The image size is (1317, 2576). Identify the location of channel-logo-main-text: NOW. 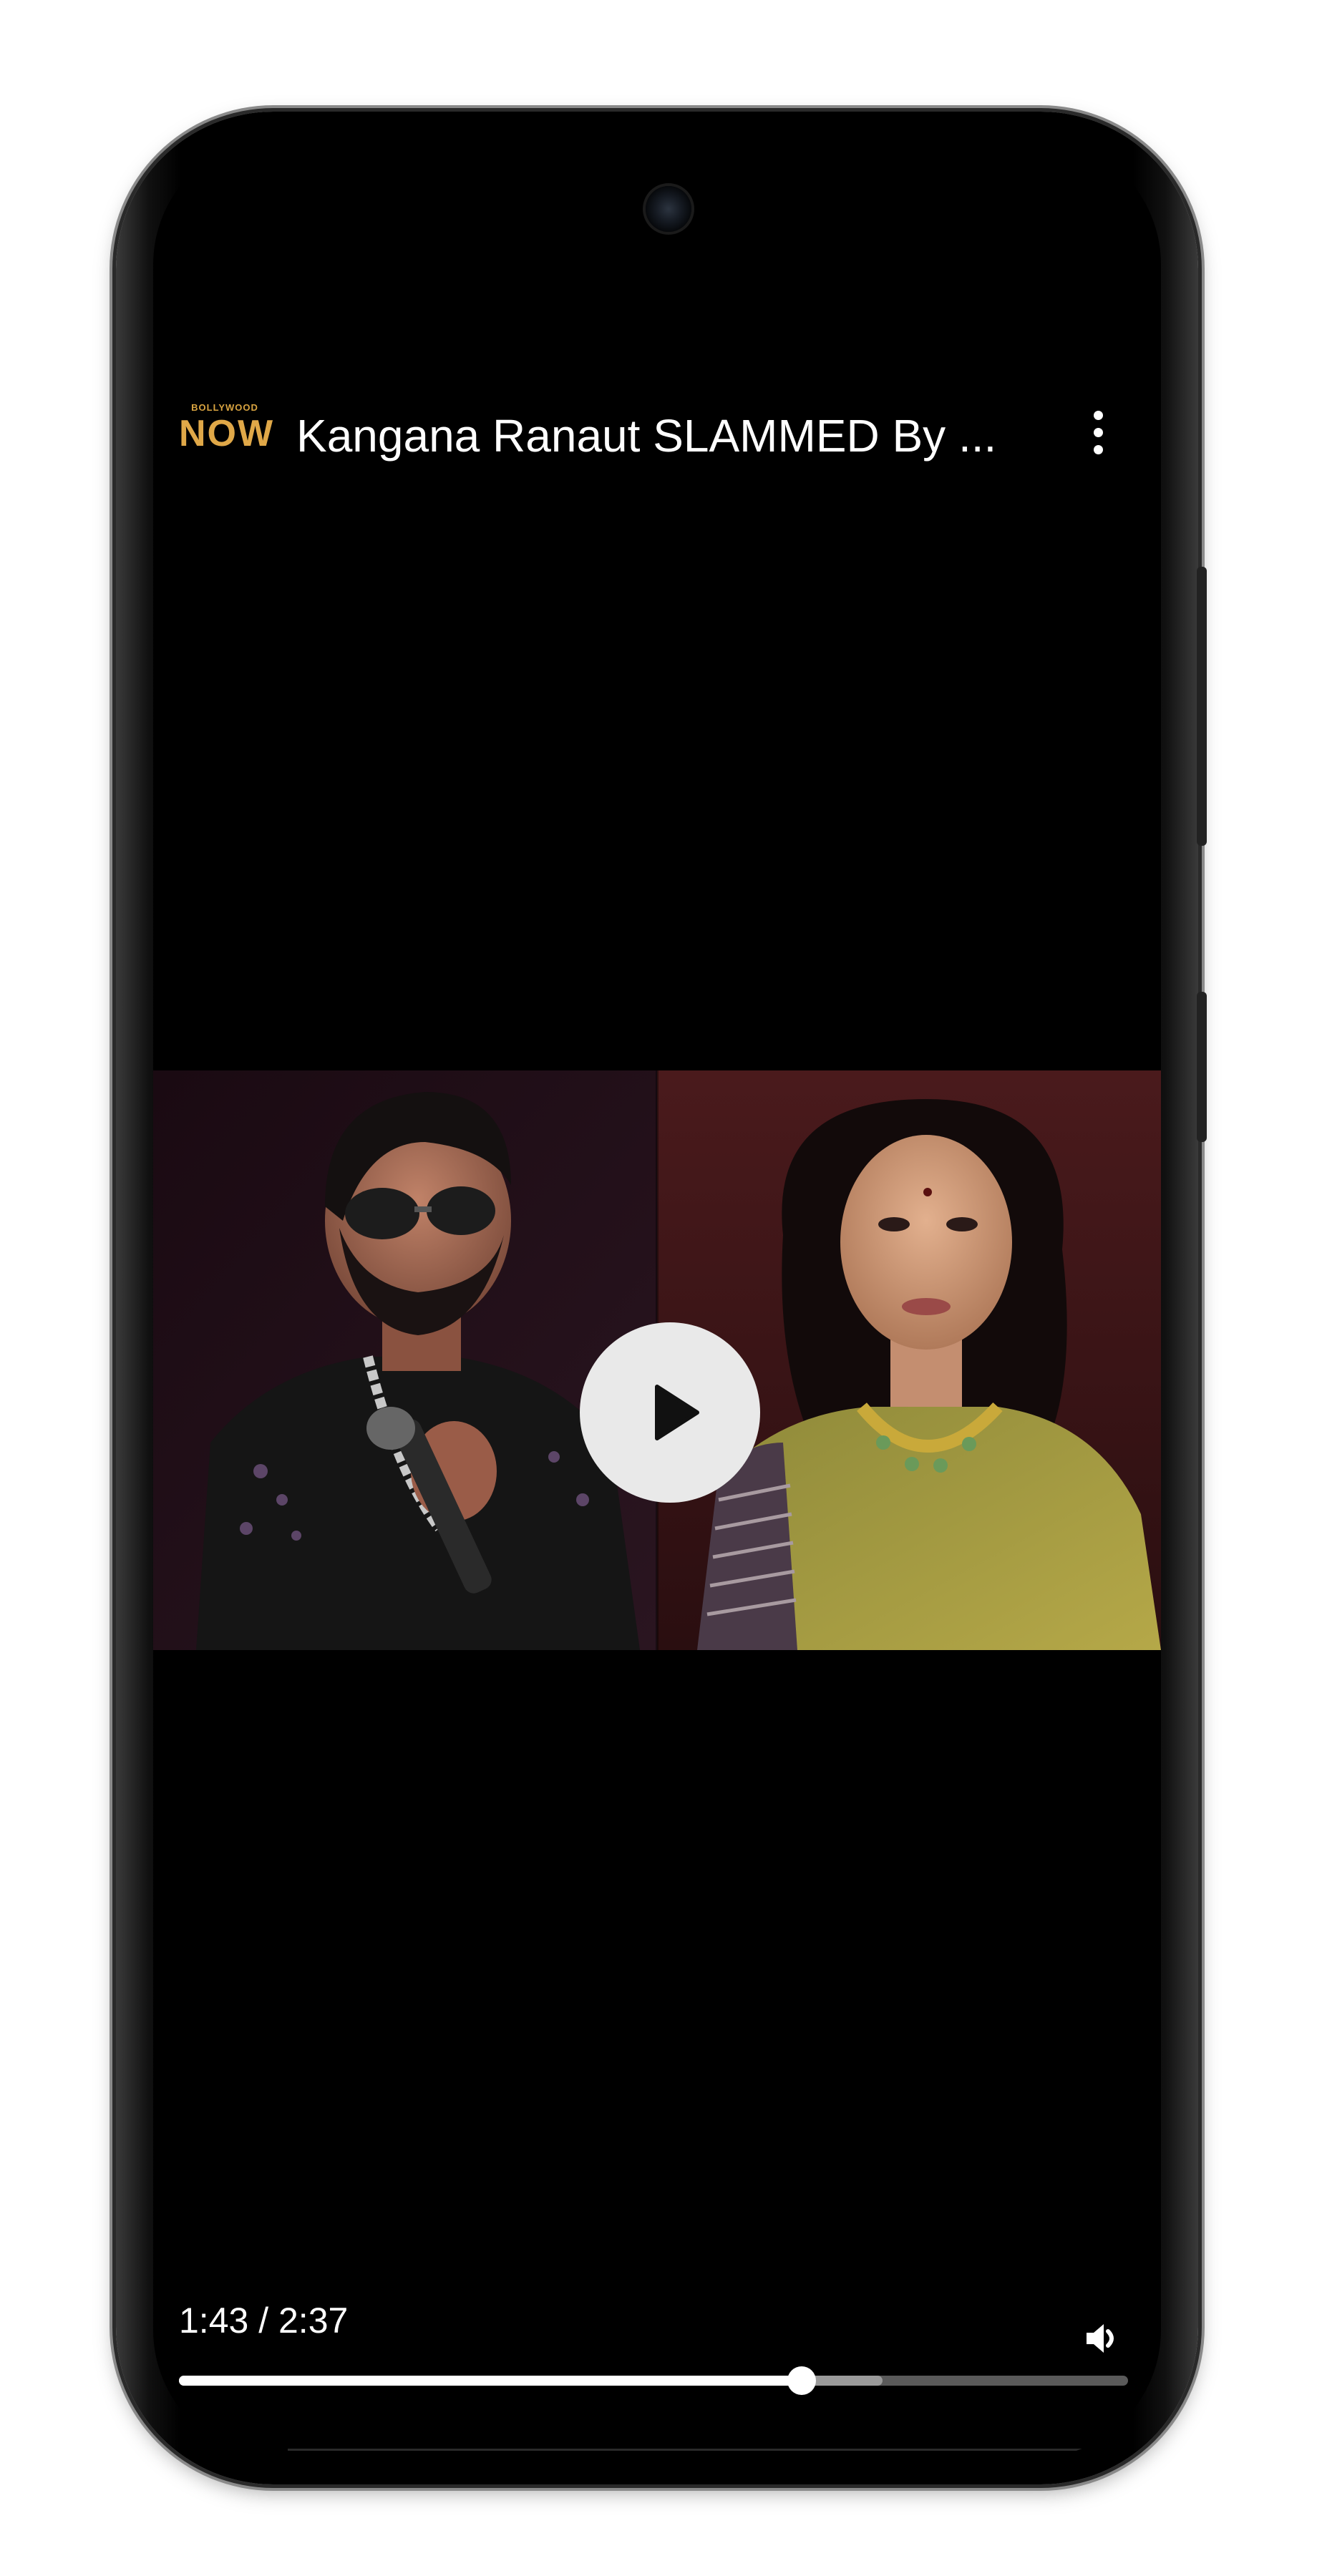
(227, 433).